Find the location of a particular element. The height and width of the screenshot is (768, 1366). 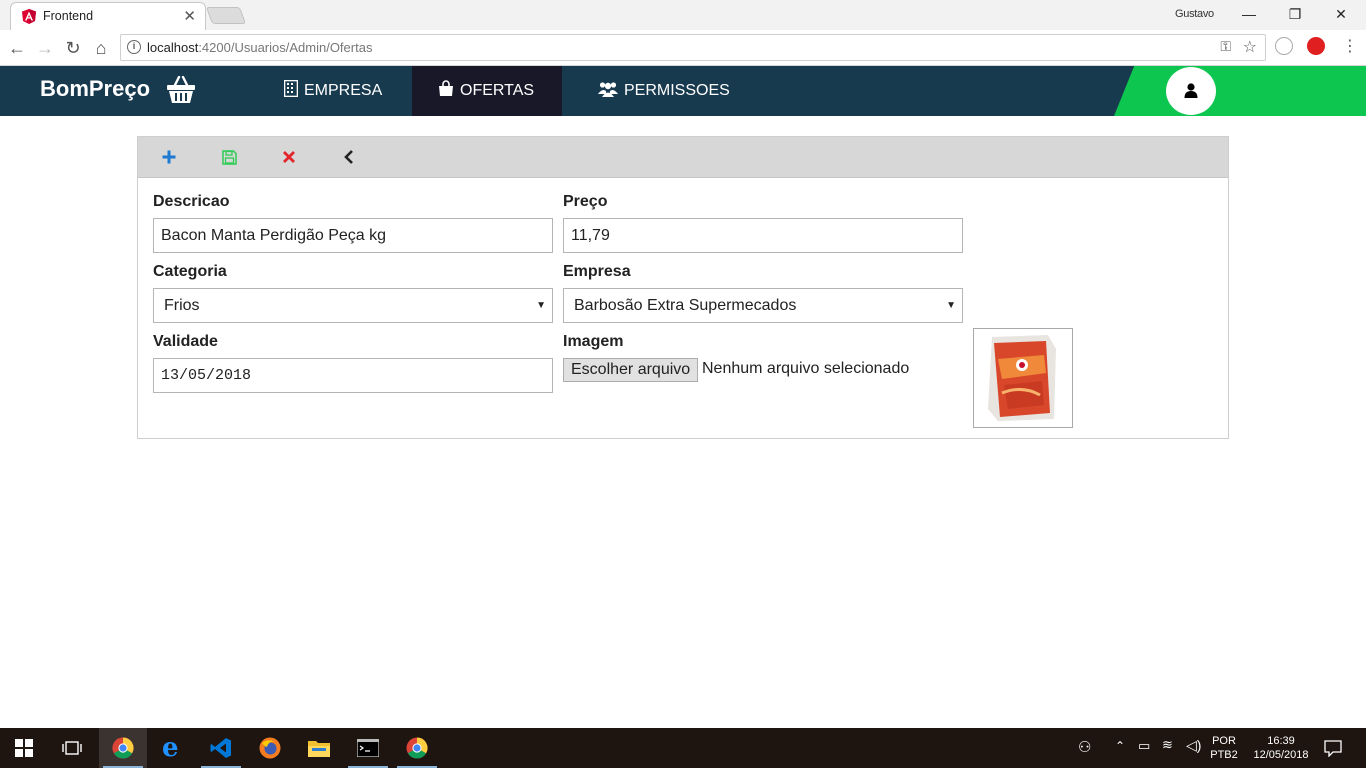

clock-date: 12/05/2018 is located at coordinates (1281, 755).